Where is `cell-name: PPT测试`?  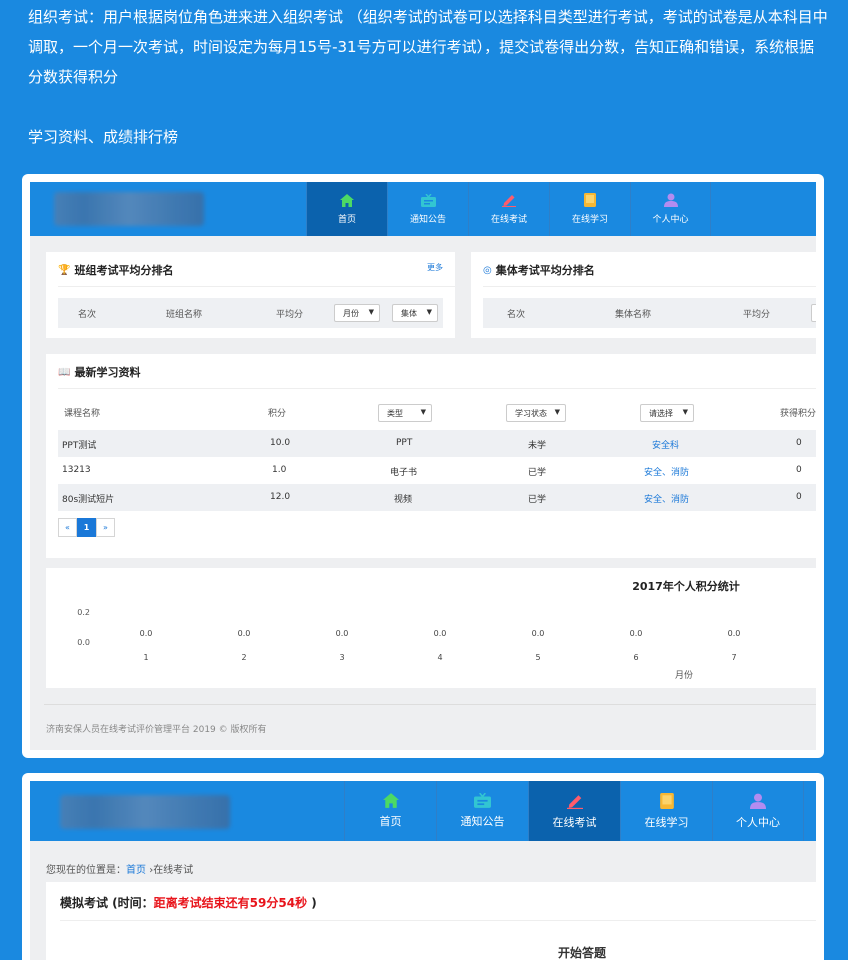 cell-name: PPT测试 is located at coordinates (79, 446).